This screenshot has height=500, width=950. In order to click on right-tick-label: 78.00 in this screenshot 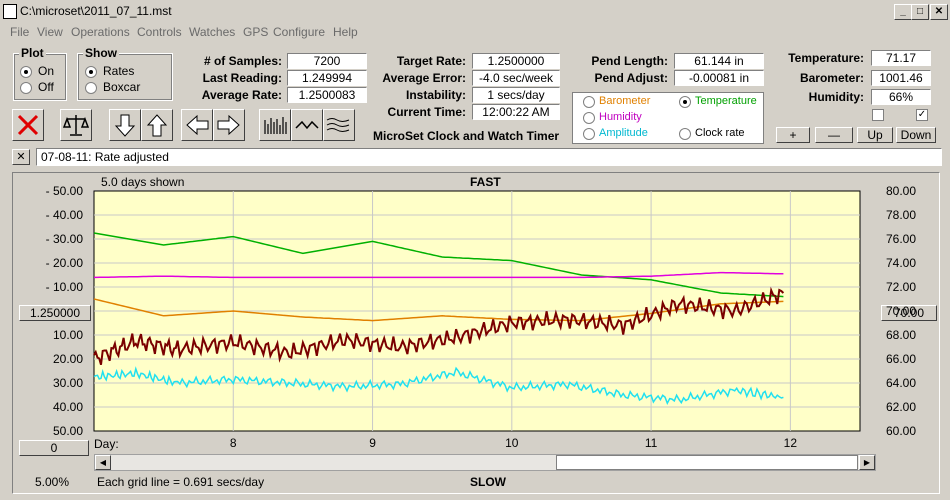, I will do `click(901, 215)`.